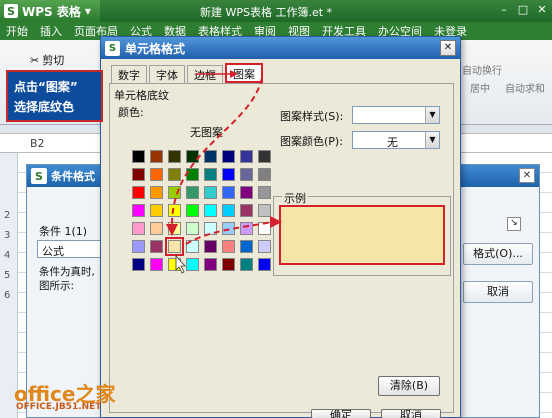 This screenshot has height=418, width=552. Describe the element at coordinates (229, 233) in the screenshot. I see `arrow-to-sample` at that location.